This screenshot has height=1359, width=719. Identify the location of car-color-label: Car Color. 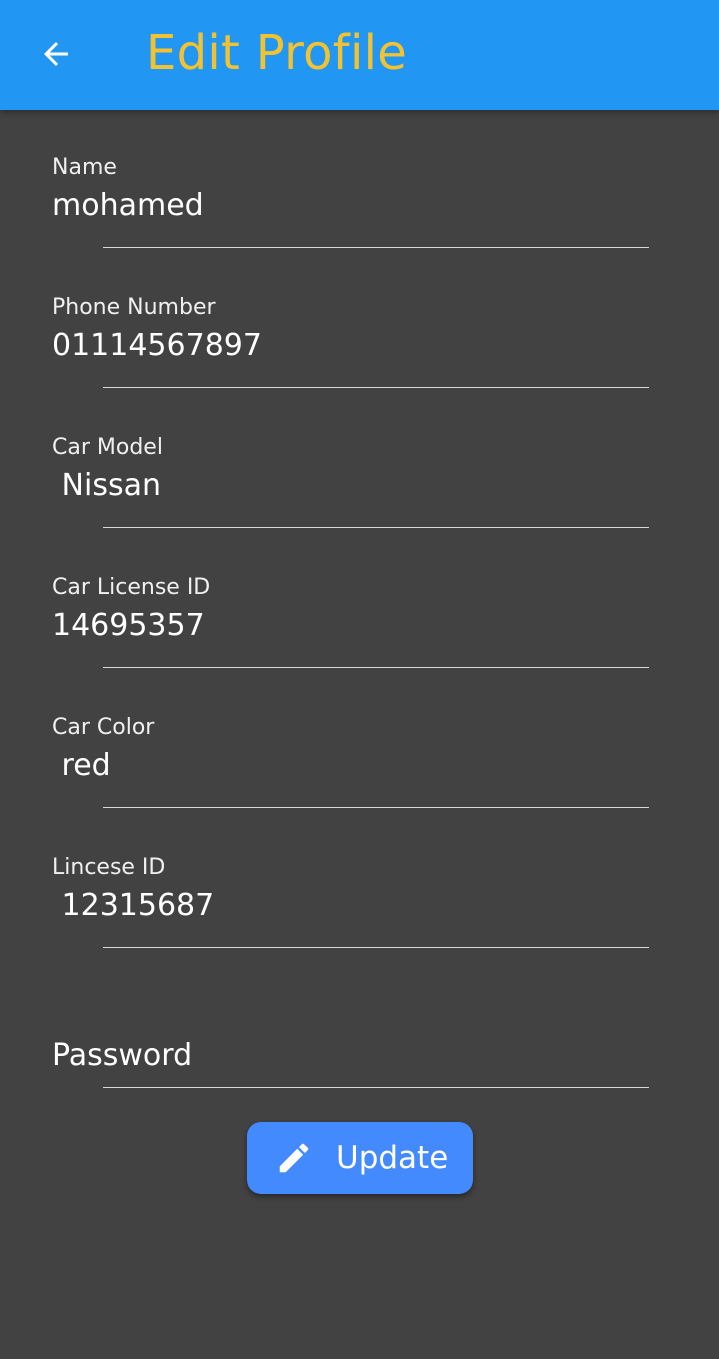
(103, 727).